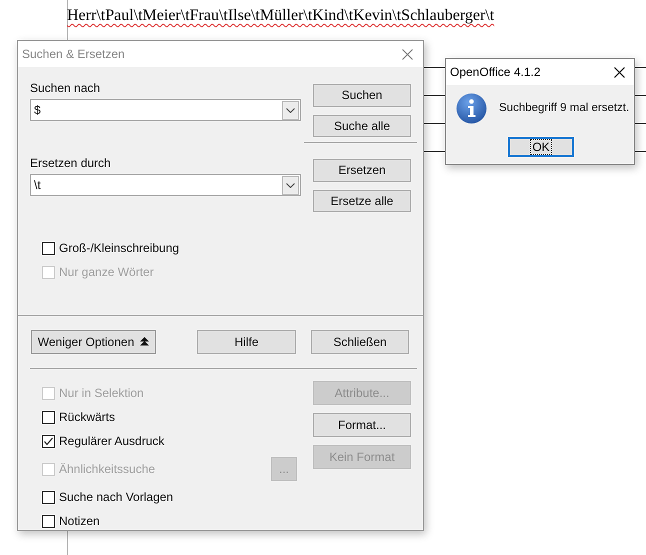 Image resolution: width=646 pixels, height=555 pixels. What do you see at coordinates (362, 95) in the screenshot?
I see `search-button: Suchen` at bounding box center [362, 95].